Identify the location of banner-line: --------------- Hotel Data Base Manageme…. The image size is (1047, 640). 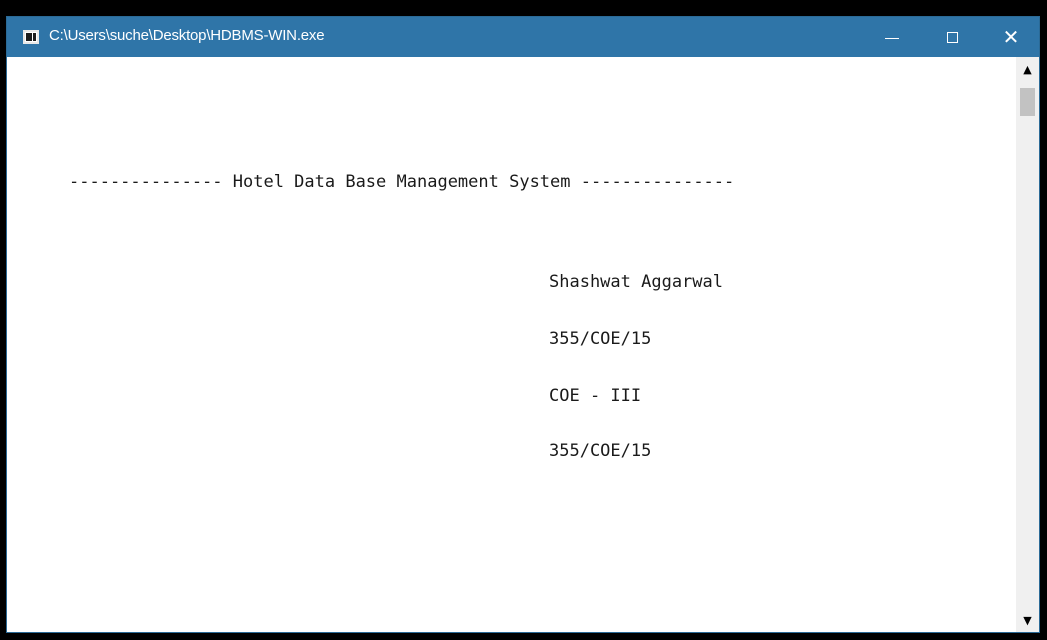
(402, 182).